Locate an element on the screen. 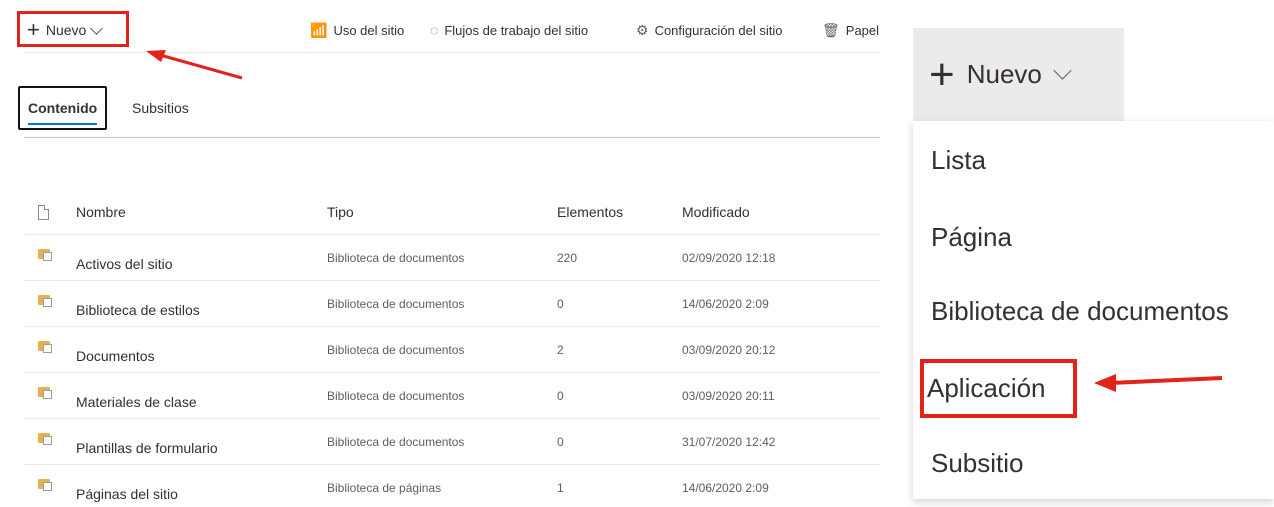 This screenshot has height=507, width=1274. header-name: Nombre is located at coordinates (101, 212).